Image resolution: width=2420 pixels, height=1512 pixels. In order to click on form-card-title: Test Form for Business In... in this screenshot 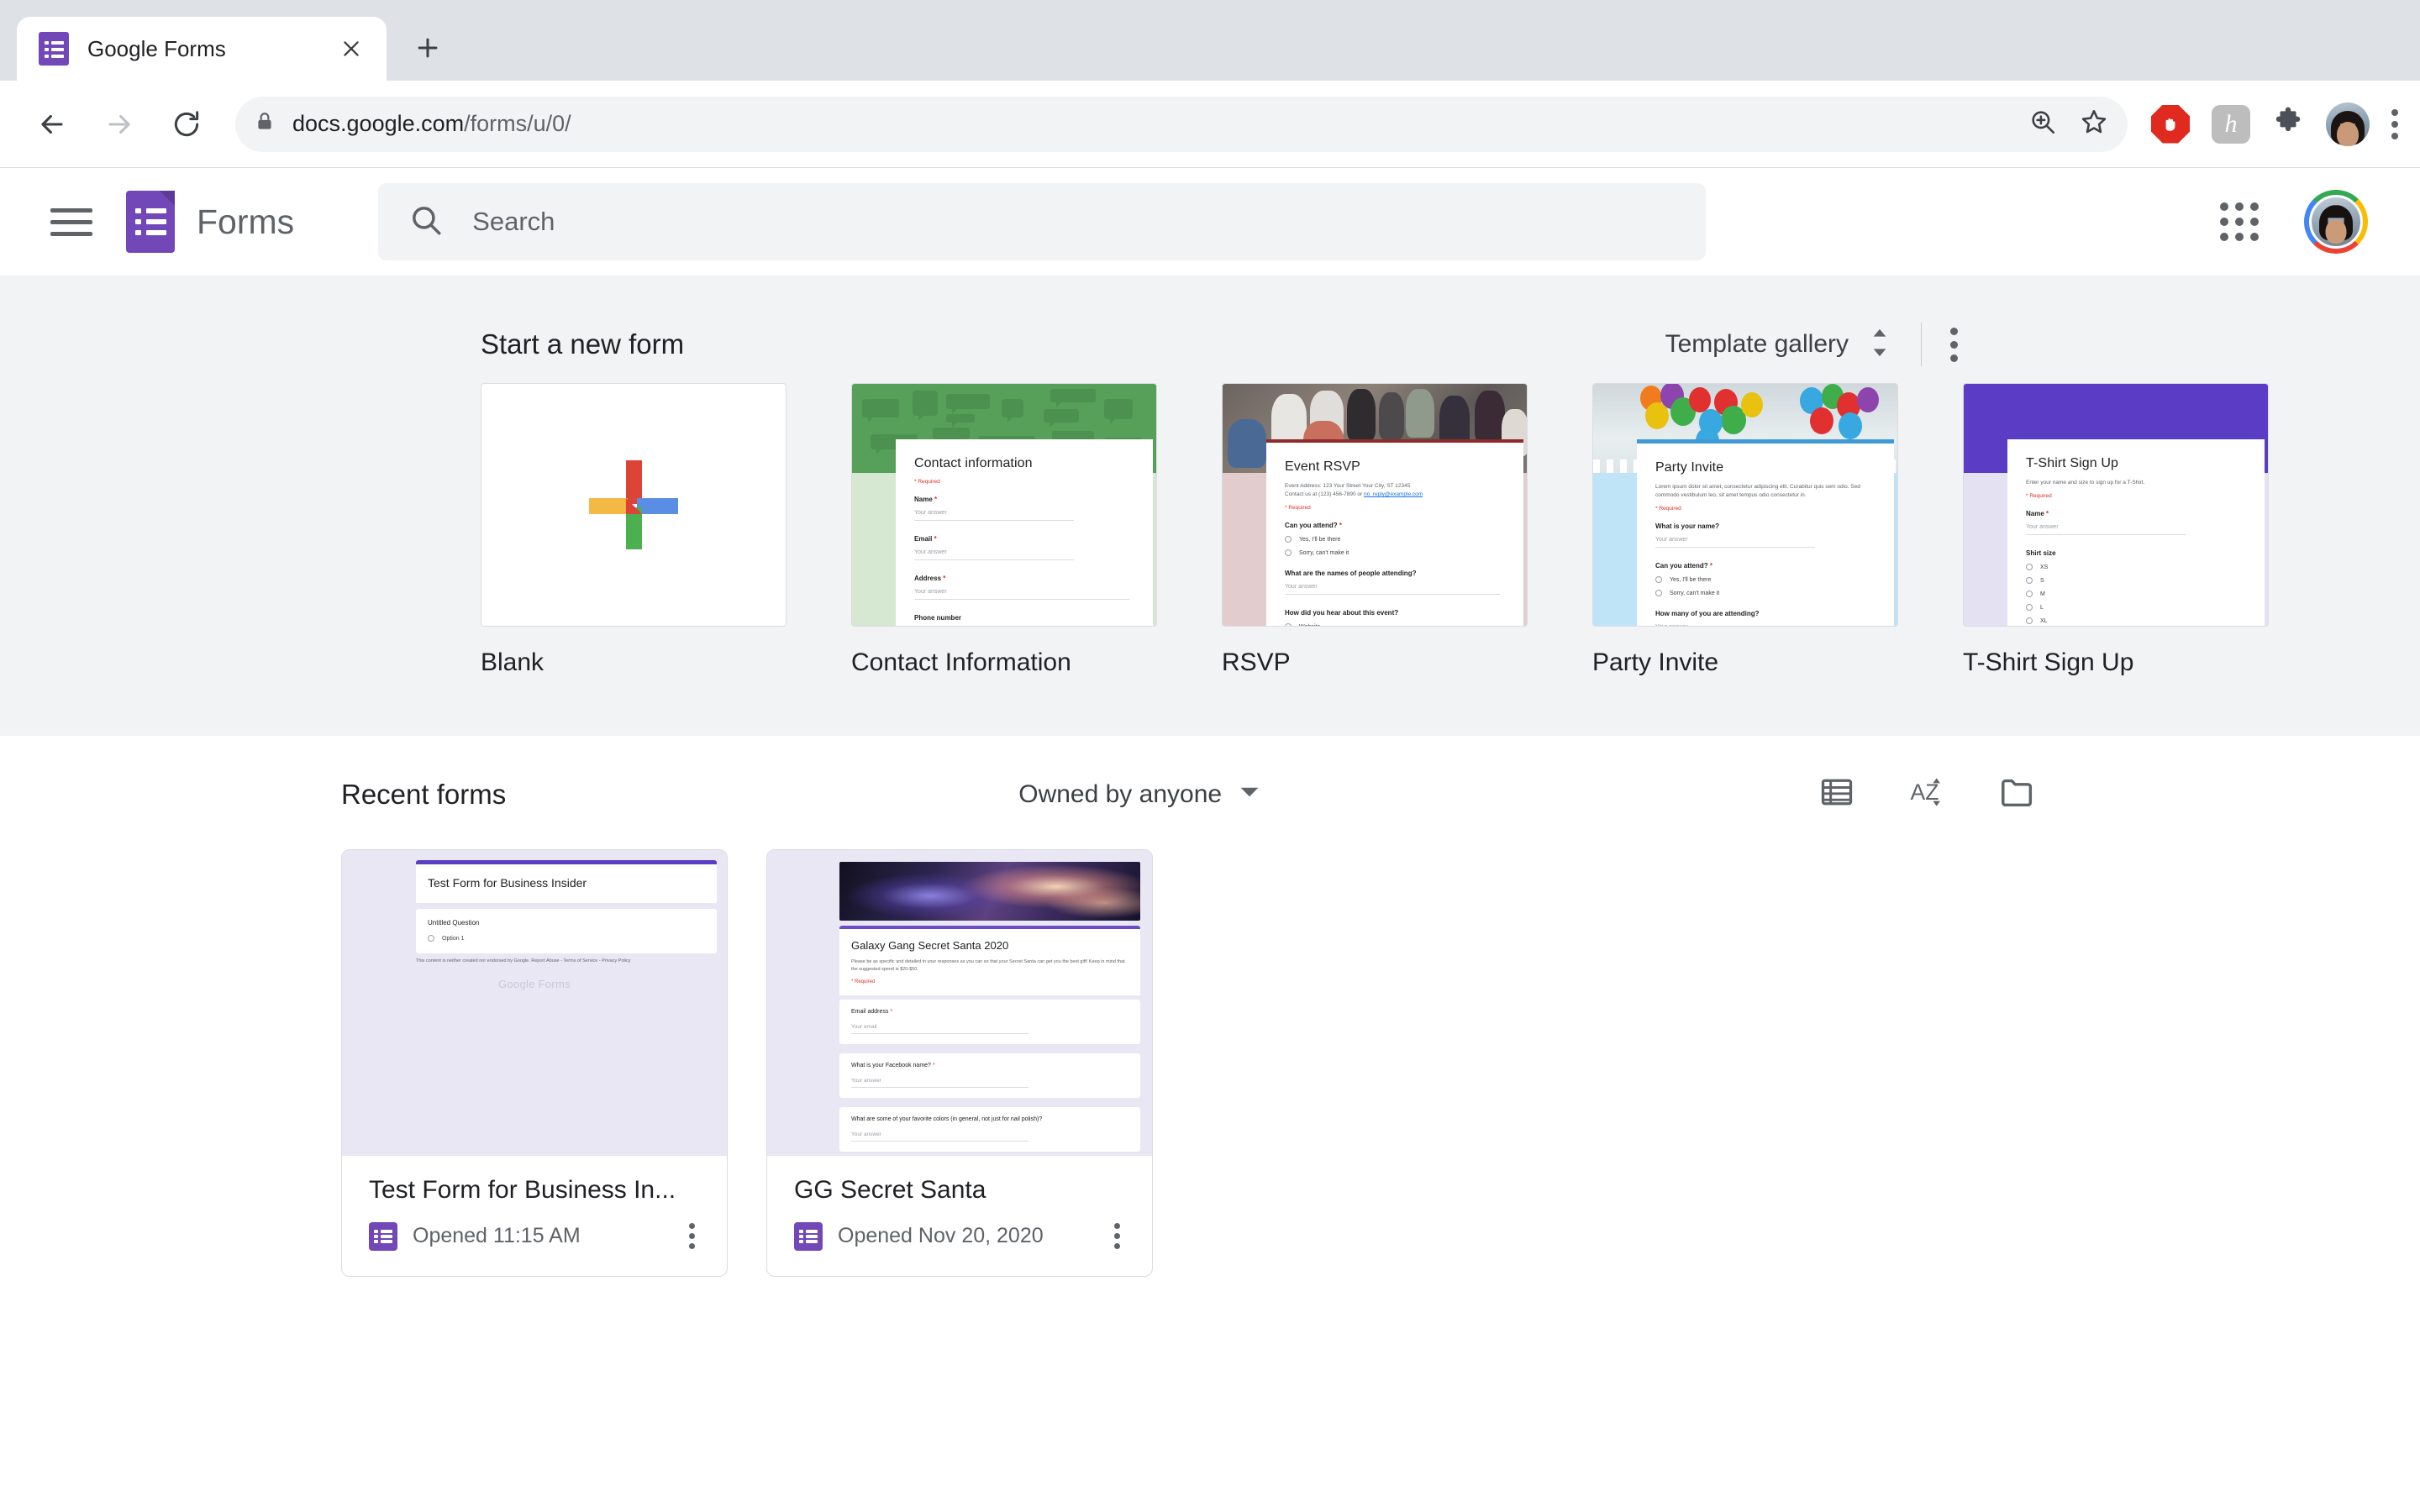, I will do `click(522, 1190)`.